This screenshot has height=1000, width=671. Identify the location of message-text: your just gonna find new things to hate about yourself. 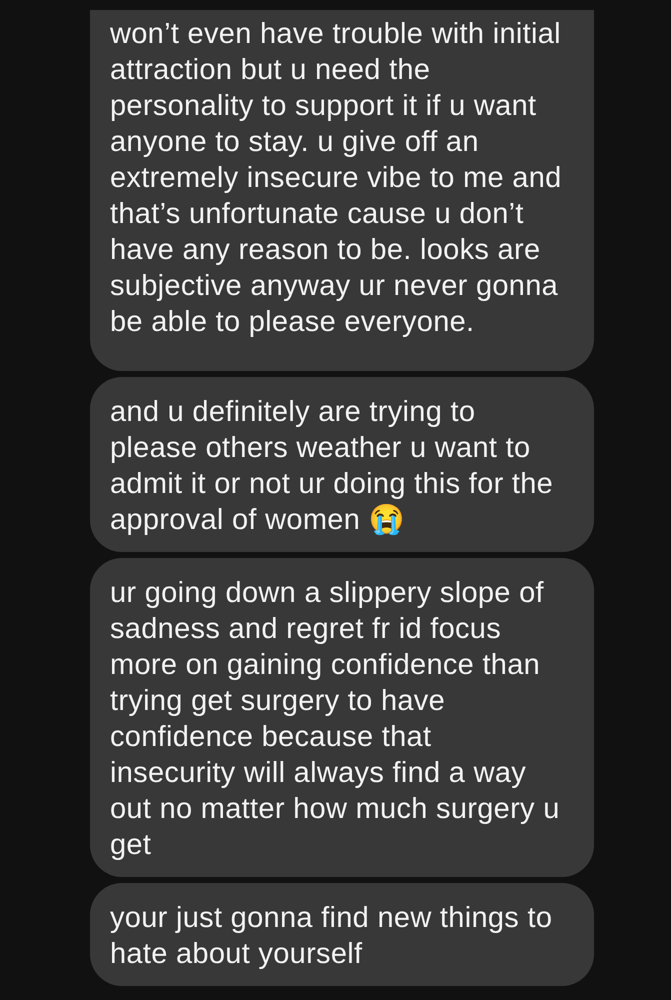
(331, 936).